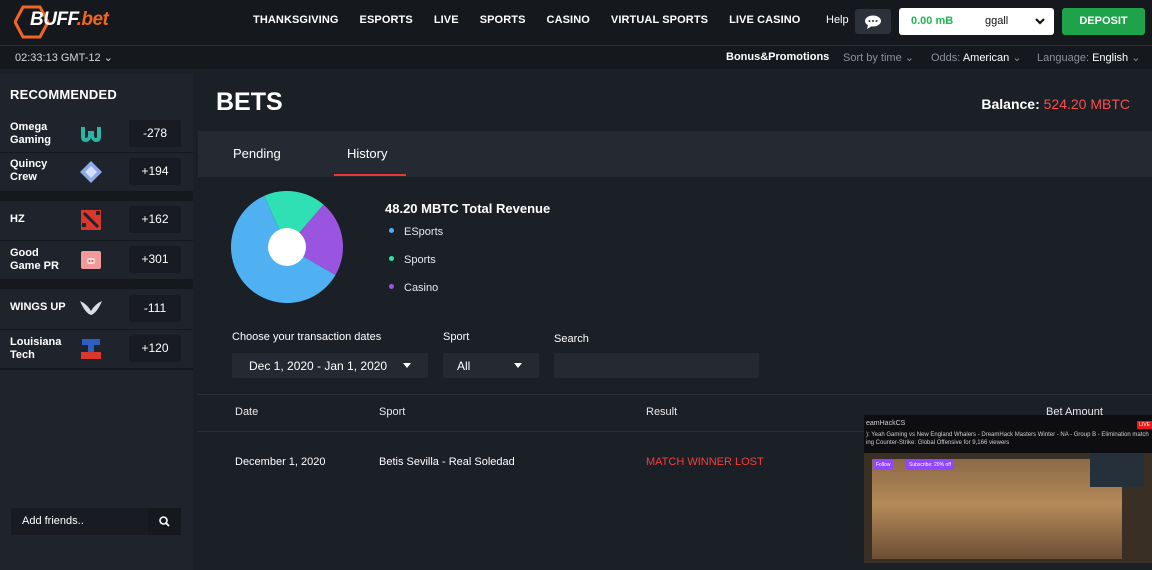 Image resolution: width=1152 pixels, height=570 pixels. I want to click on balance-display: Balance: 524.20 MBTC, so click(1055, 104).